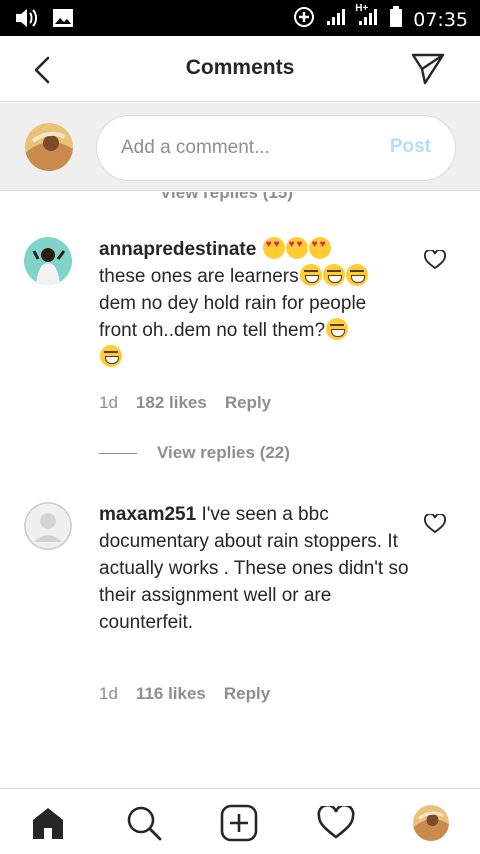 This screenshot has width=480, height=854. I want to click on bottom-nav, so click(240, 821).